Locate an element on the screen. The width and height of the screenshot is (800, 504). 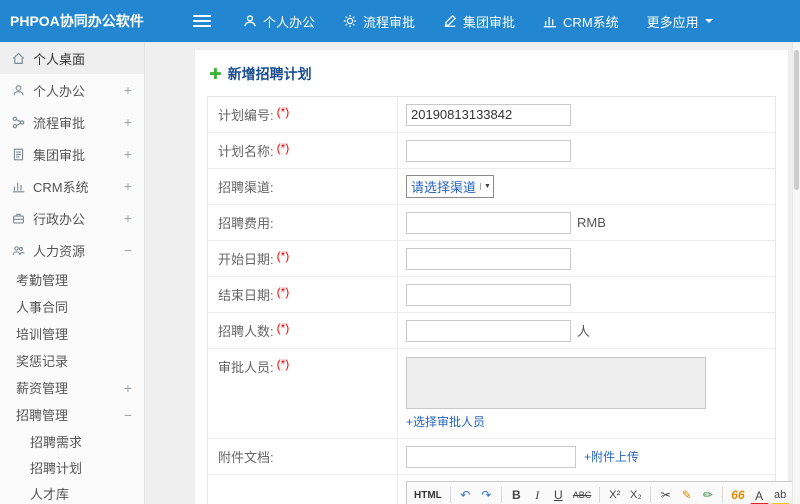
form-row-headcount: 招聘人数: (*) 人 is located at coordinates (491, 331).